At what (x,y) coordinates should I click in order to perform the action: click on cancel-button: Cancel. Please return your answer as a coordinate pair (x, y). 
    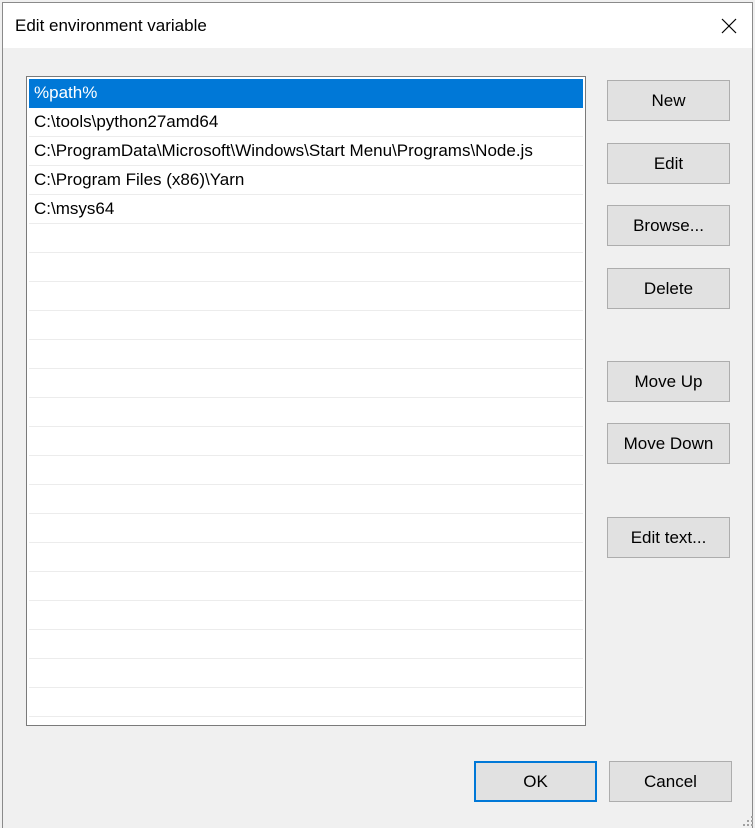
    Looking at the image, I should click on (670, 781).